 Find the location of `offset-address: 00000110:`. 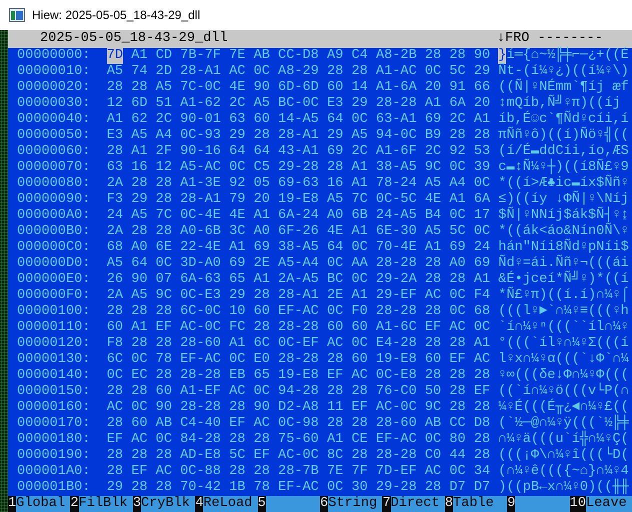

offset-address: 00000110: is located at coordinates (53, 328).